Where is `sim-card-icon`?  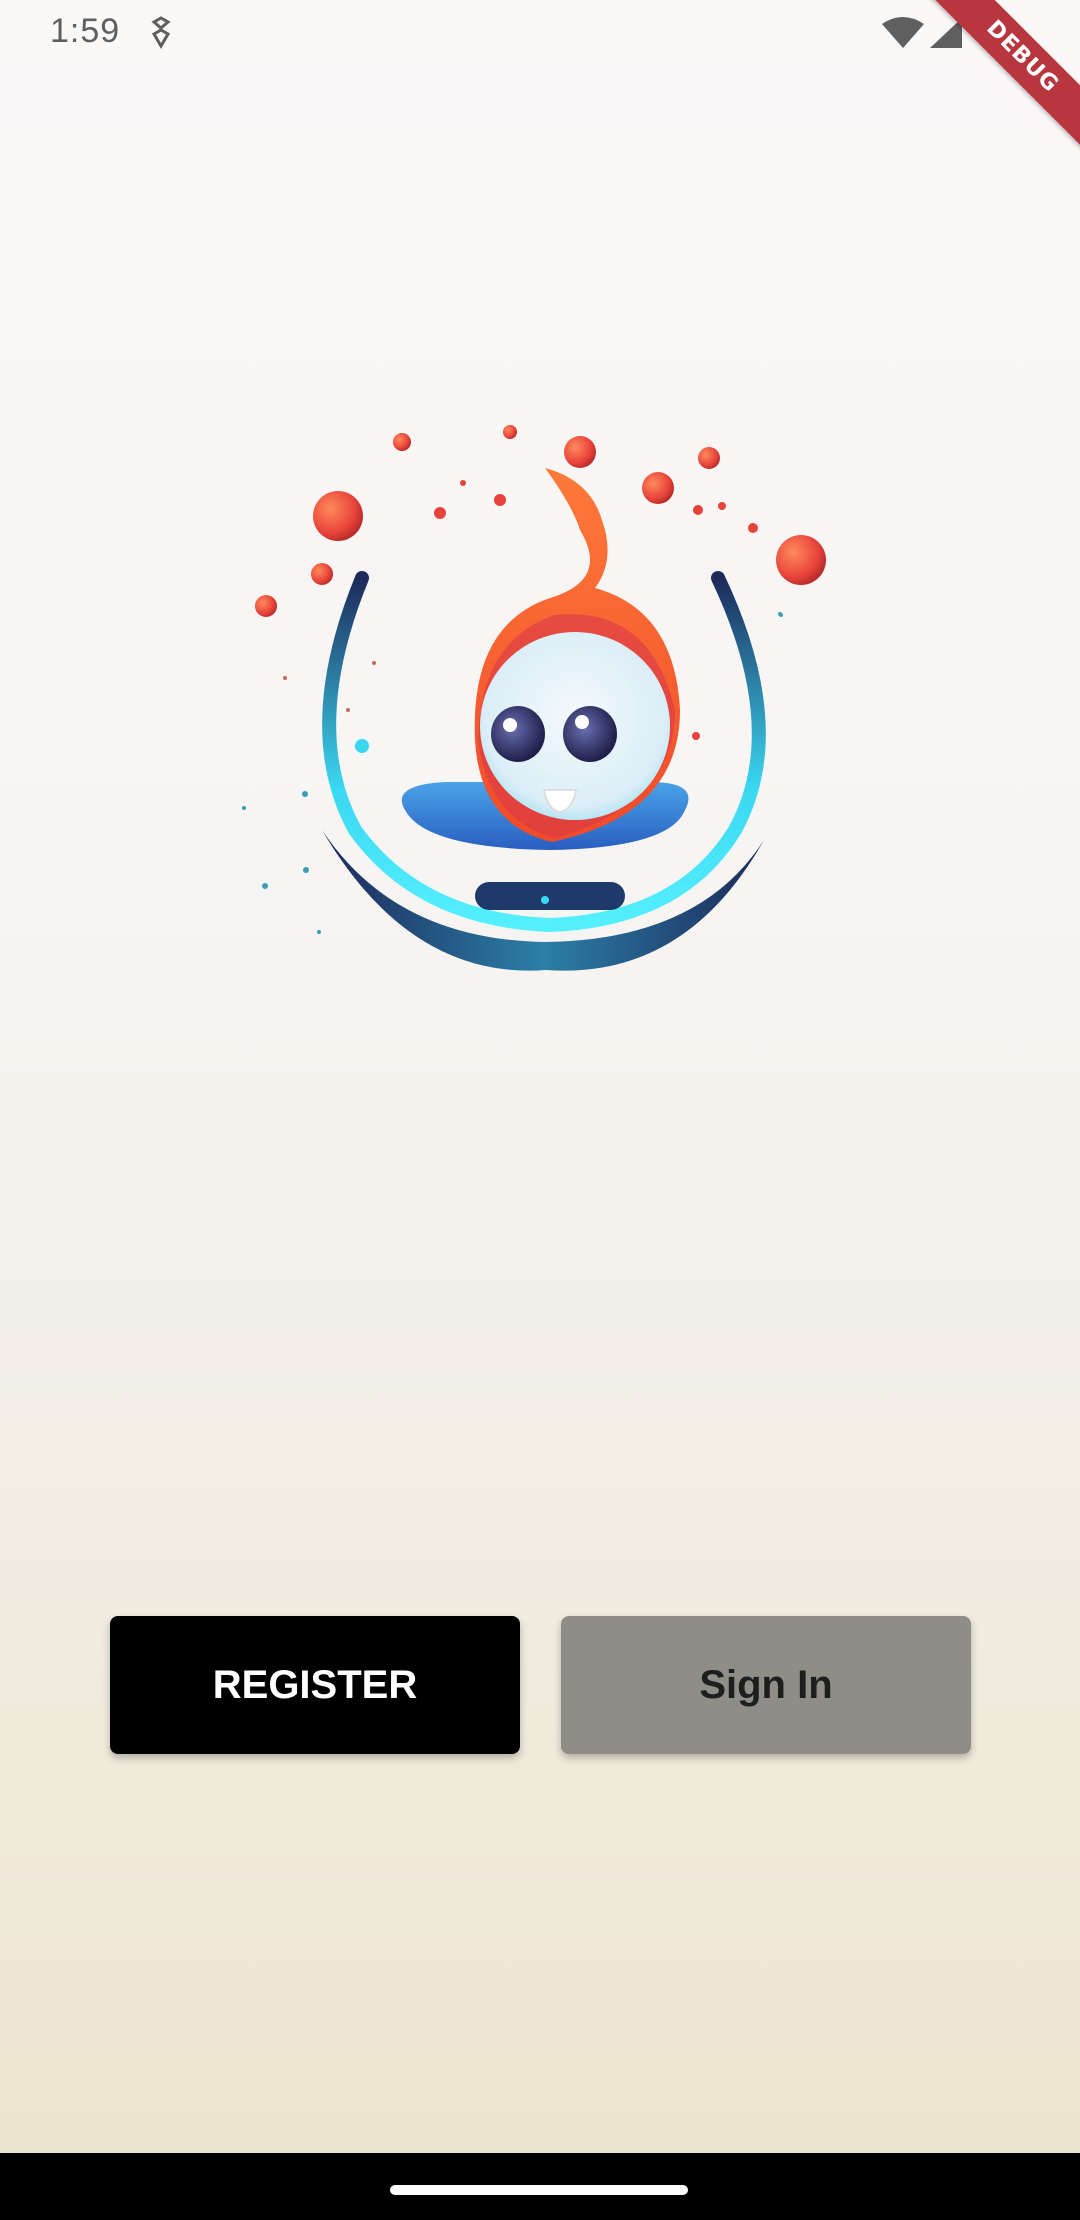
sim-card-icon is located at coordinates (161, 32).